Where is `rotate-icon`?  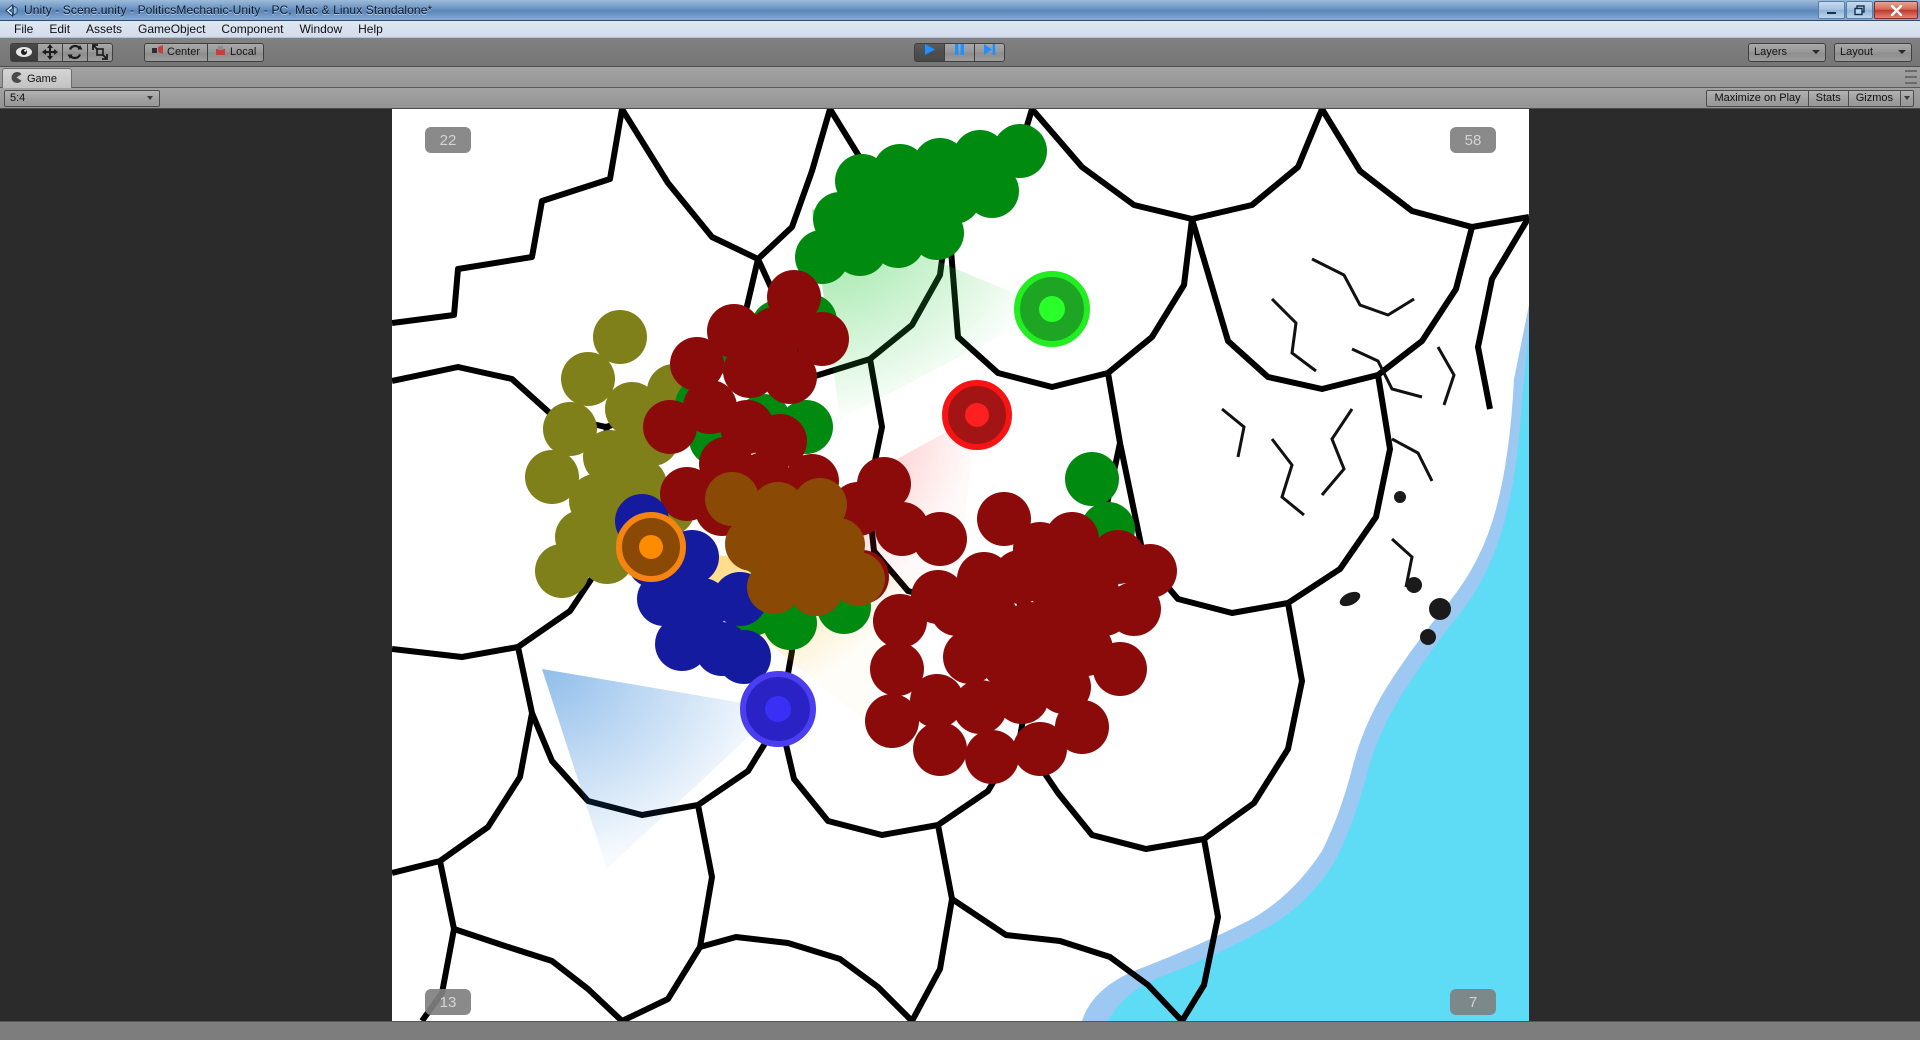
rotate-icon is located at coordinates (75, 52).